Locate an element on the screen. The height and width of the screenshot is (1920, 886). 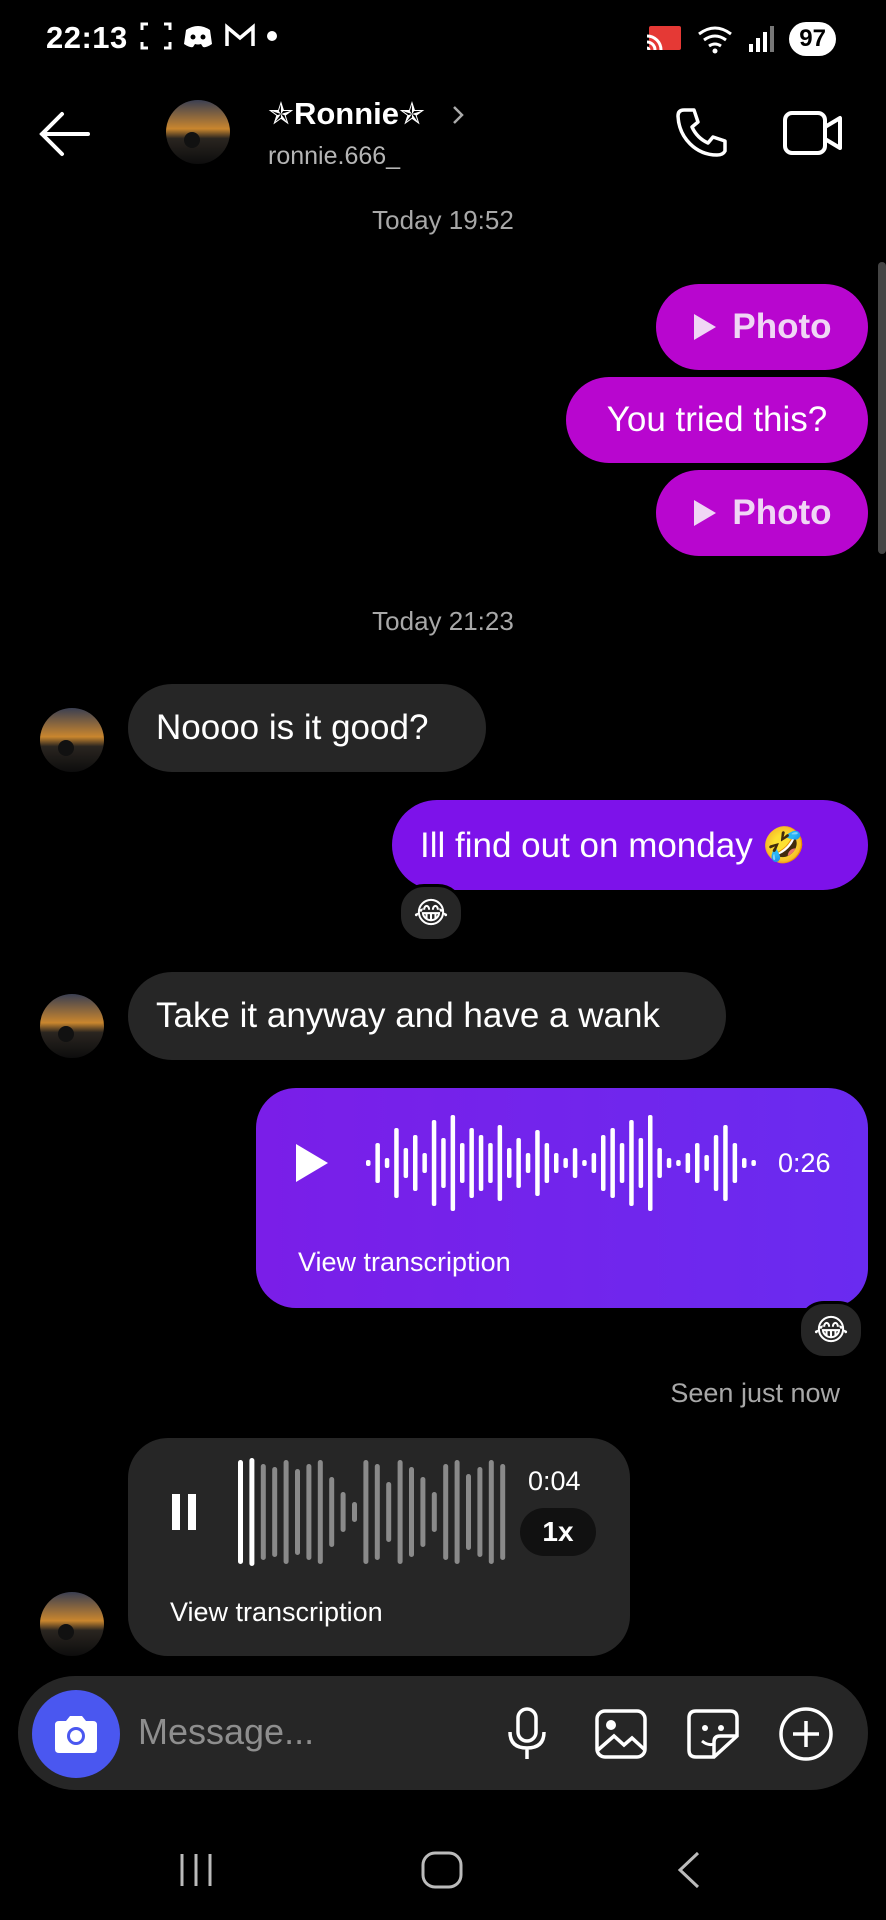
cast-icon is located at coordinates (664, 38).